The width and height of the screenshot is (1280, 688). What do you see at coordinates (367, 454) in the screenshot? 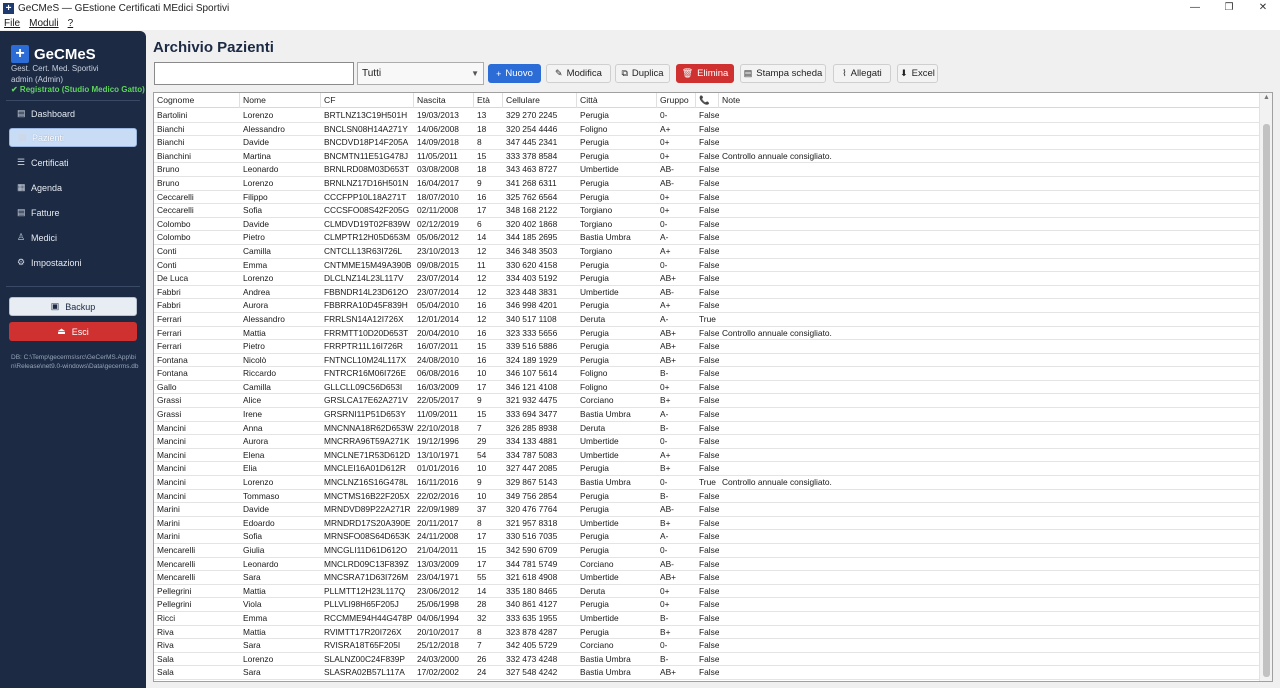
I see `cell-cf: MNCLNE71R53D612D` at bounding box center [367, 454].